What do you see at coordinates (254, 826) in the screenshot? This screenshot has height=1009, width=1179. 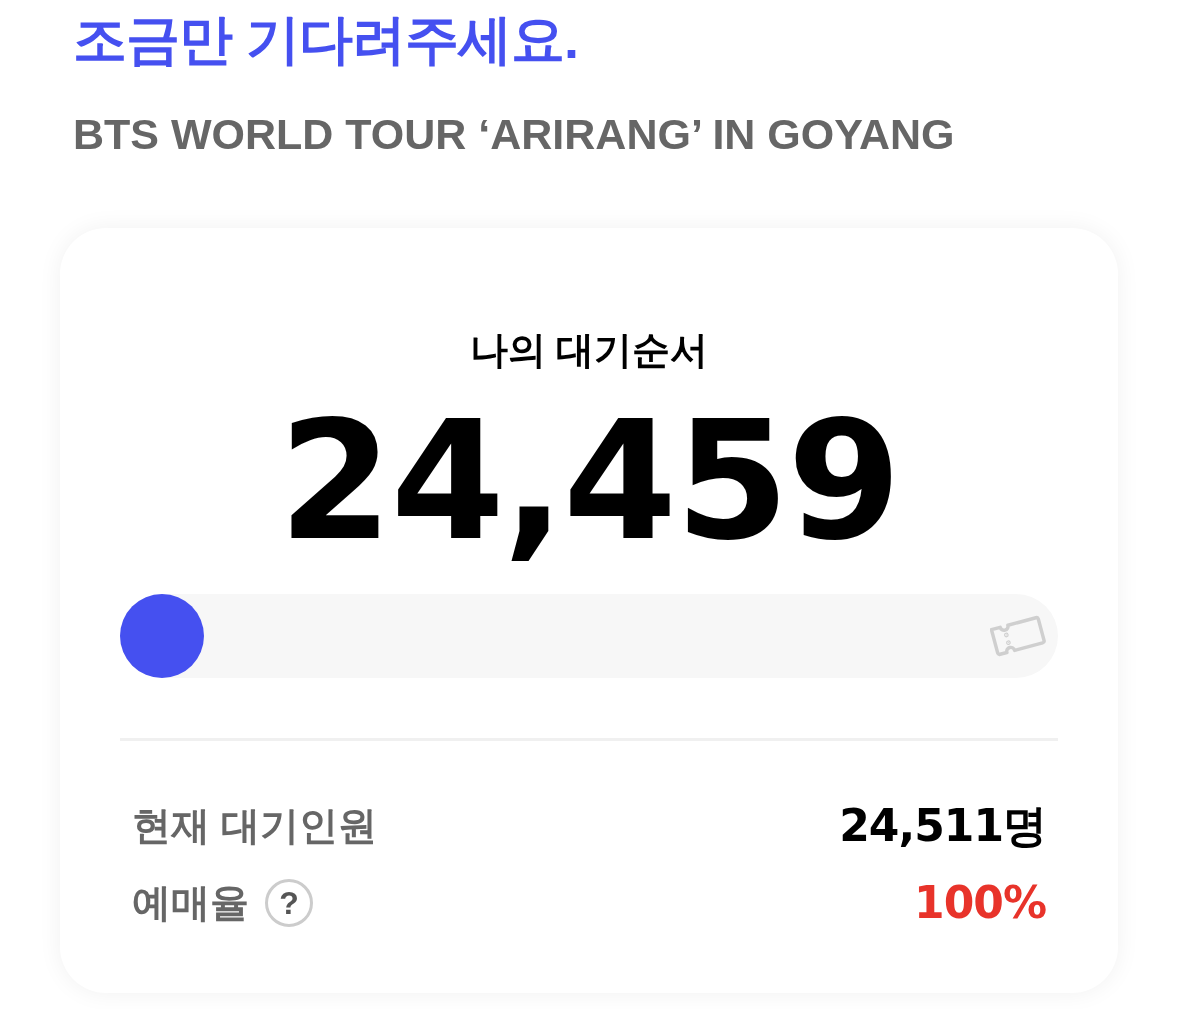 I see `stat-label: 현재 대기인원` at bounding box center [254, 826].